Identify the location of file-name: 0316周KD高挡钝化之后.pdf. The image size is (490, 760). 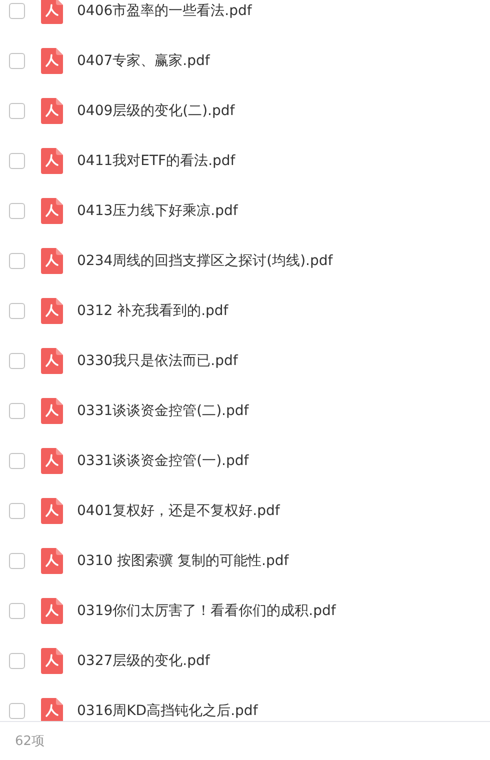
(167, 711).